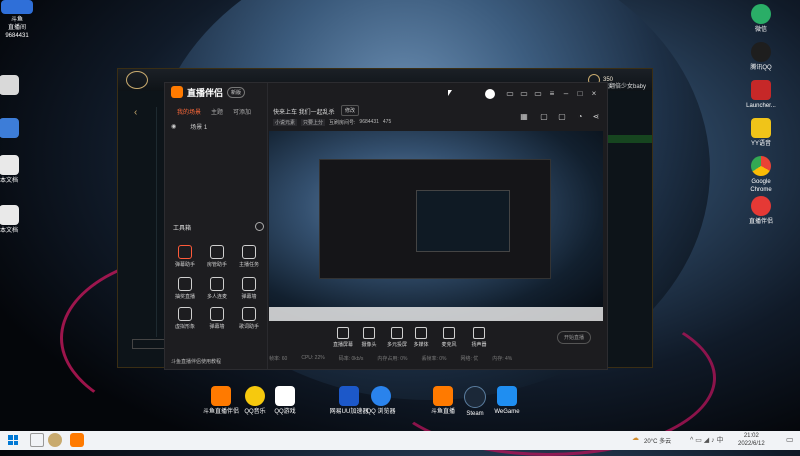 This screenshot has width=800, height=456. What do you see at coordinates (185, 318) in the screenshot?
I see `tool-item: 虚拟形象` at bounding box center [185, 318].